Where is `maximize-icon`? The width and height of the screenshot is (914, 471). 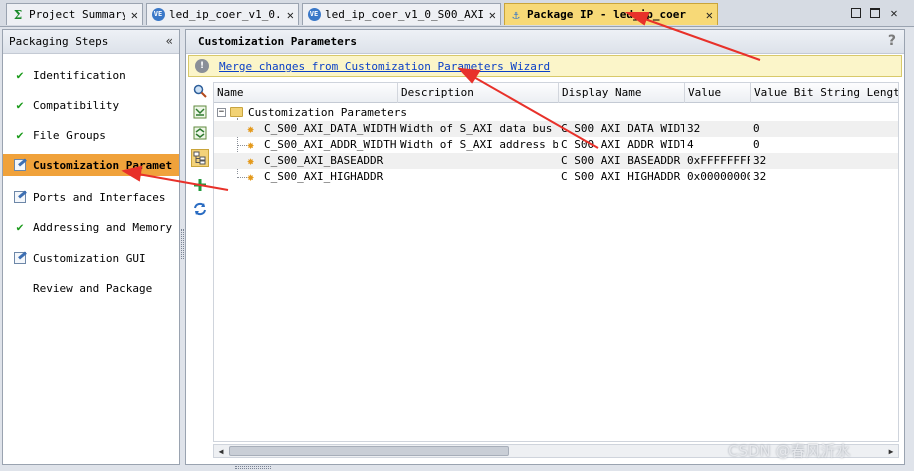 maximize-icon is located at coordinates (875, 13).